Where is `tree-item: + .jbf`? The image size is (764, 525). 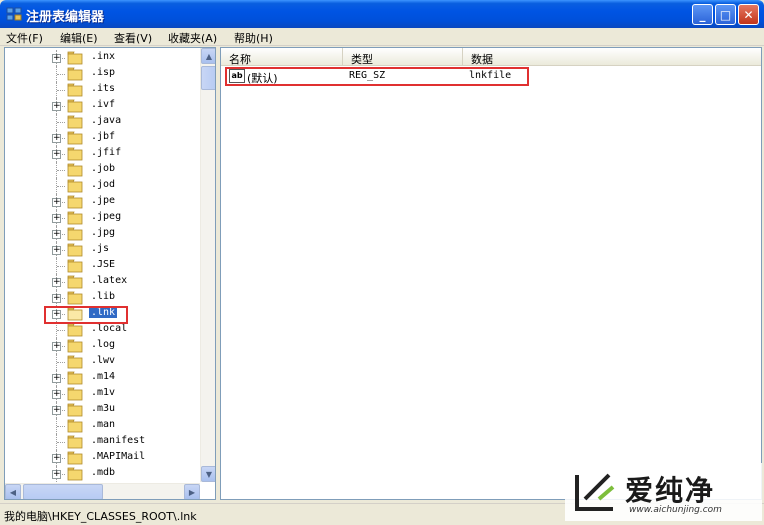
tree-item: + .jbf is located at coordinates (102, 138).